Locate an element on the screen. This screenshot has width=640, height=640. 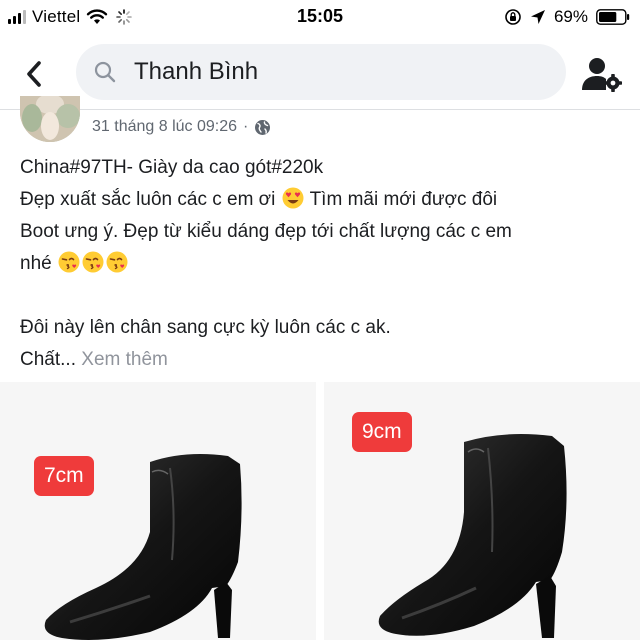
status-right: 69% is located at coordinates (567, 17).